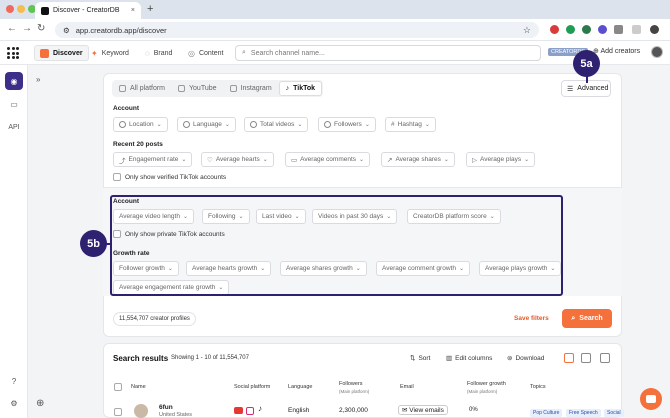 This screenshot has height=418, width=670. Describe the element at coordinates (587, 318) in the screenshot. I see `search-button: ⌕ Search` at that location.